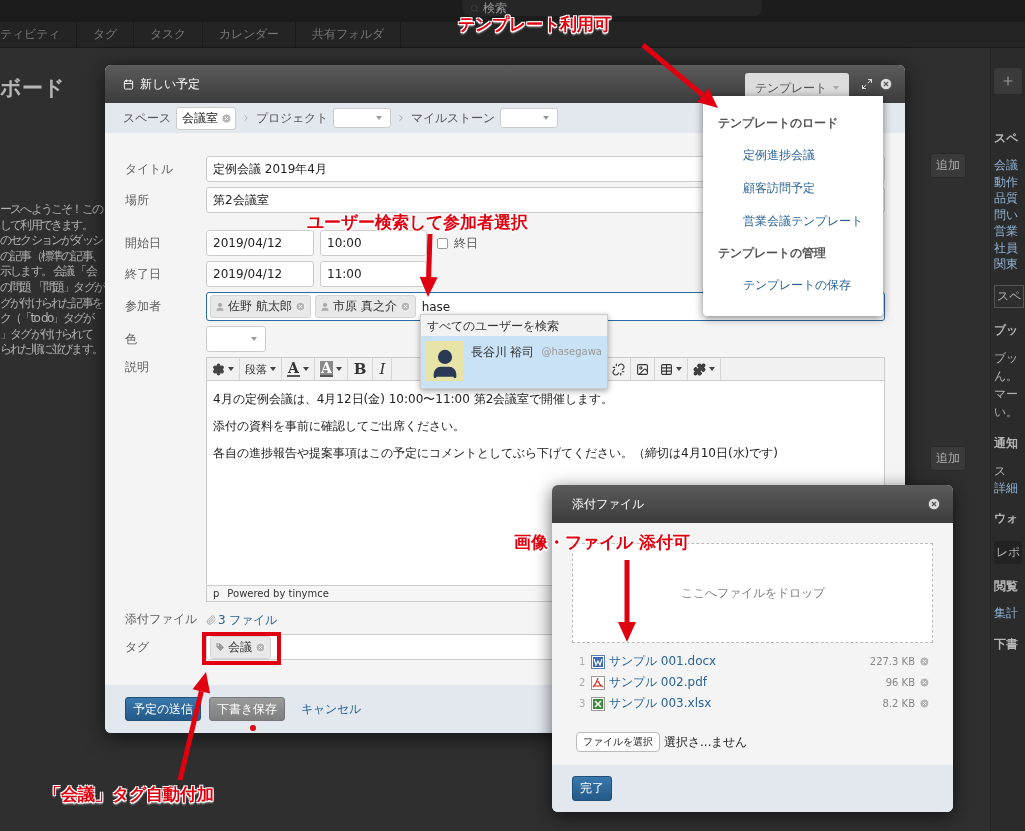  What do you see at coordinates (900, 682) in the screenshot?
I see `file-size: 96 KB` at bounding box center [900, 682].